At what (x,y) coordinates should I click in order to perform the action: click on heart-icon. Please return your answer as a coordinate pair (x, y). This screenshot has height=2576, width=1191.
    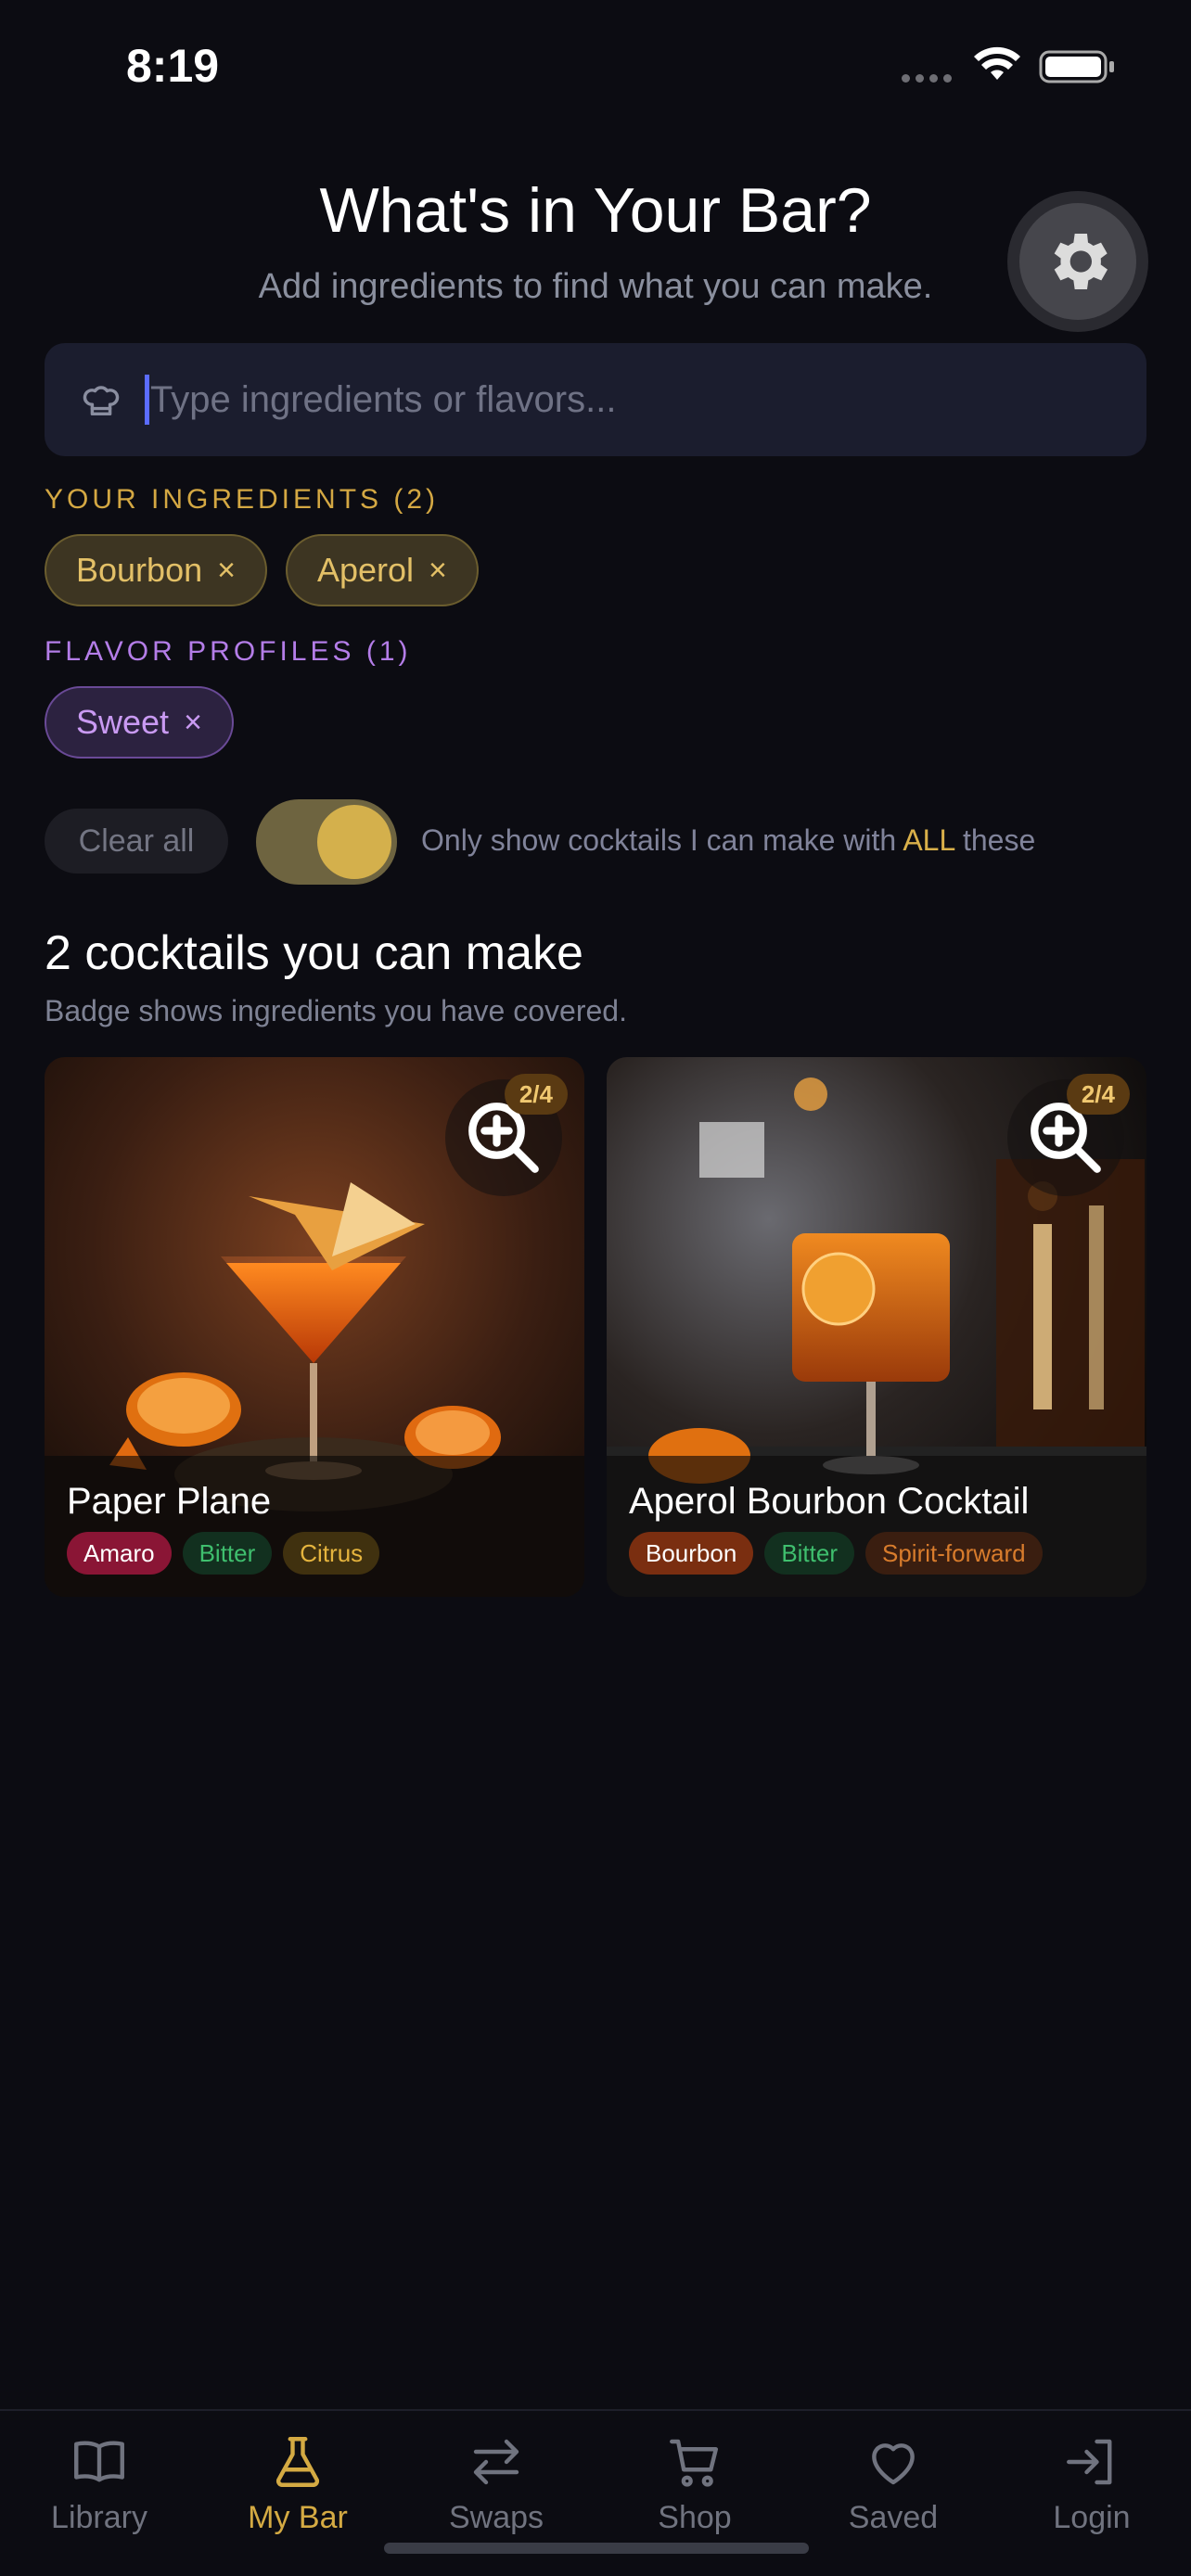
    Looking at the image, I should click on (894, 2464).